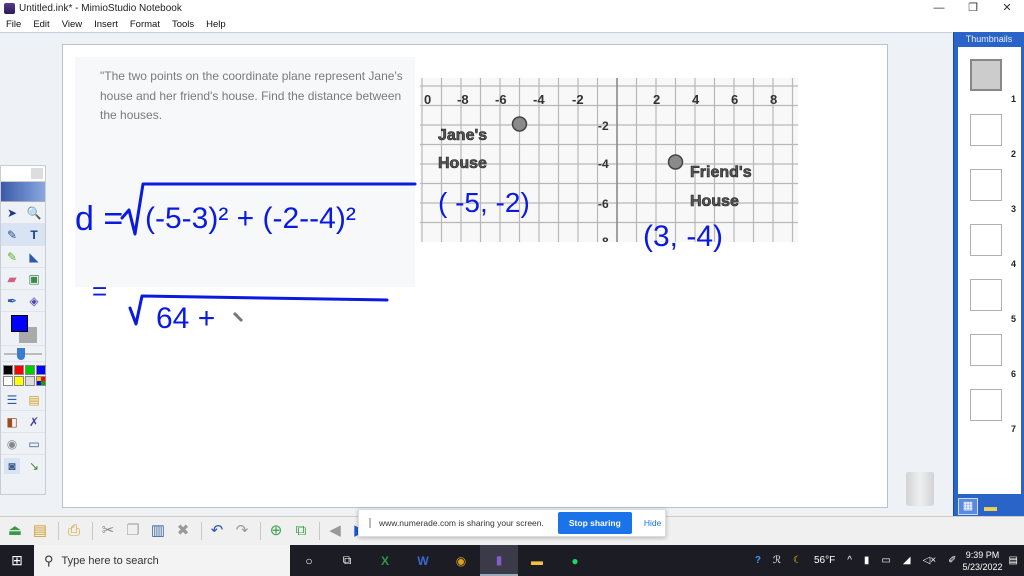 The height and width of the screenshot is (576, 1024). Describe the element at coordinates (37, 173) in the screenshot. I see `toolbox-close-button` at that location.